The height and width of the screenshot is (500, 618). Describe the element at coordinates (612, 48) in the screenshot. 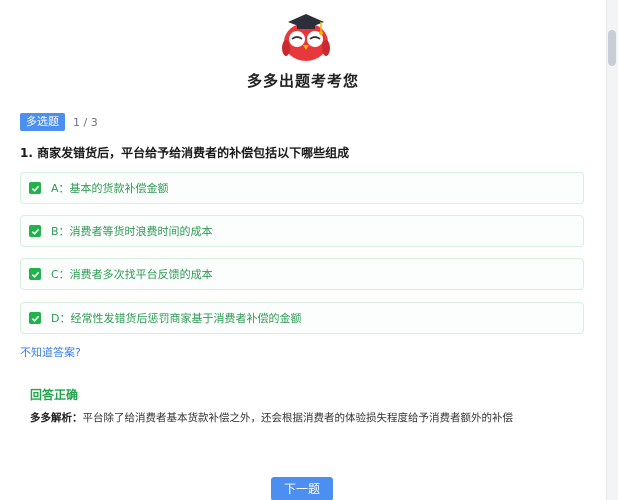

I see `scrollbar-thumb` at that location.